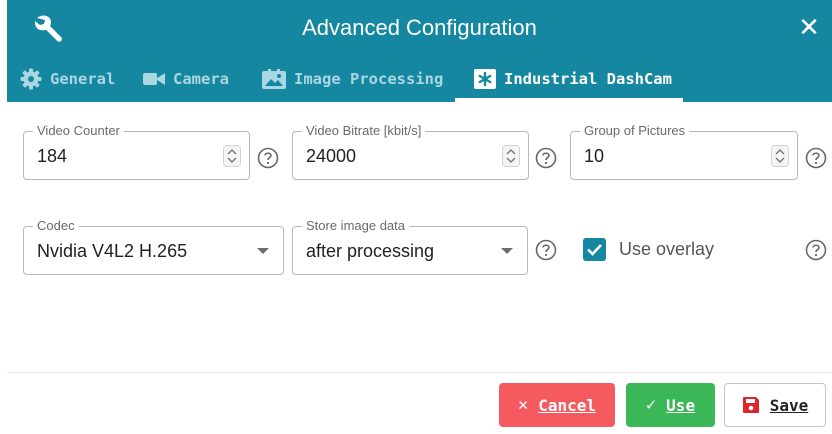 The height and width of the screenshot is (434, 832). Describe the element at coordinates (331, 156) in the screenshot. I see `video-bitrate-value: 24000` at that location.